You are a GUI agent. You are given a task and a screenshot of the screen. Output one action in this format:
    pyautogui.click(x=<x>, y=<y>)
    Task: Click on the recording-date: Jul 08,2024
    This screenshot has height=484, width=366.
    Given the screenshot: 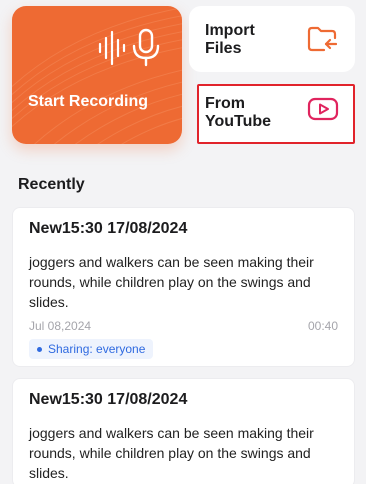 What is the action you would take?
    pyautogui.click(x=60, y=326)
    